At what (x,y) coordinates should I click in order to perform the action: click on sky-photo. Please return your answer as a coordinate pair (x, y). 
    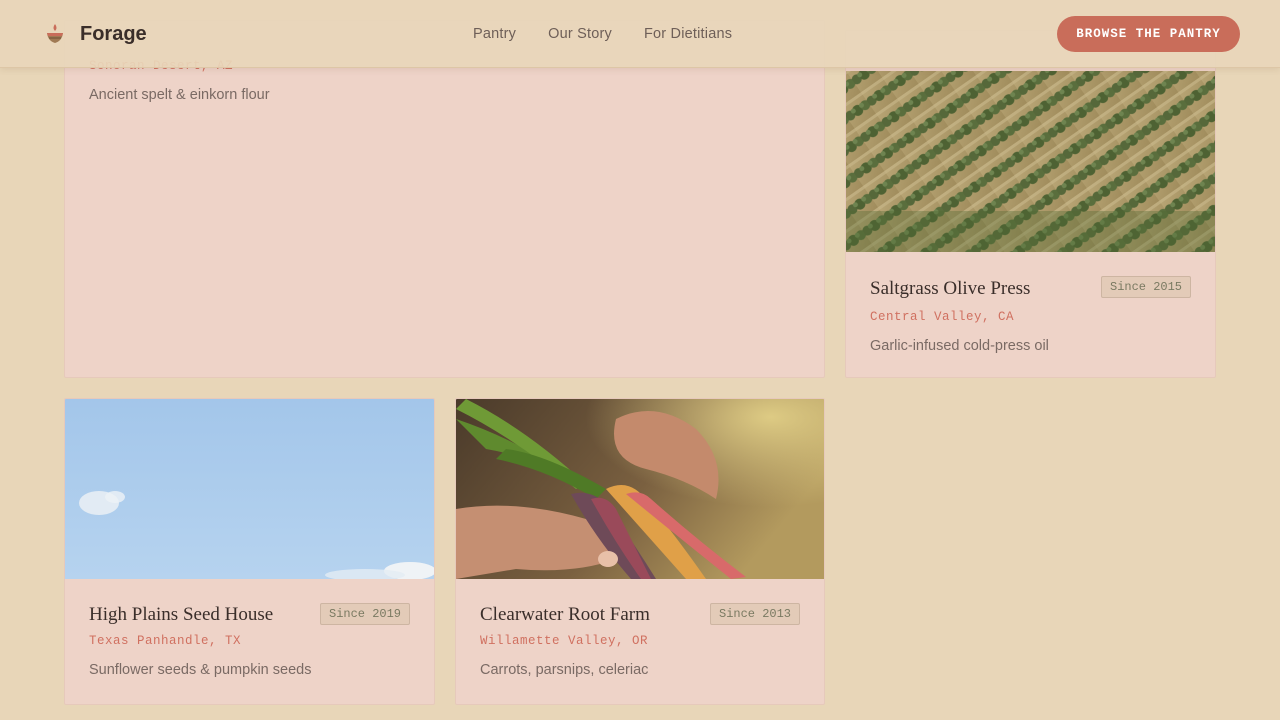
    Looking at the image, I should click on (249, 489).